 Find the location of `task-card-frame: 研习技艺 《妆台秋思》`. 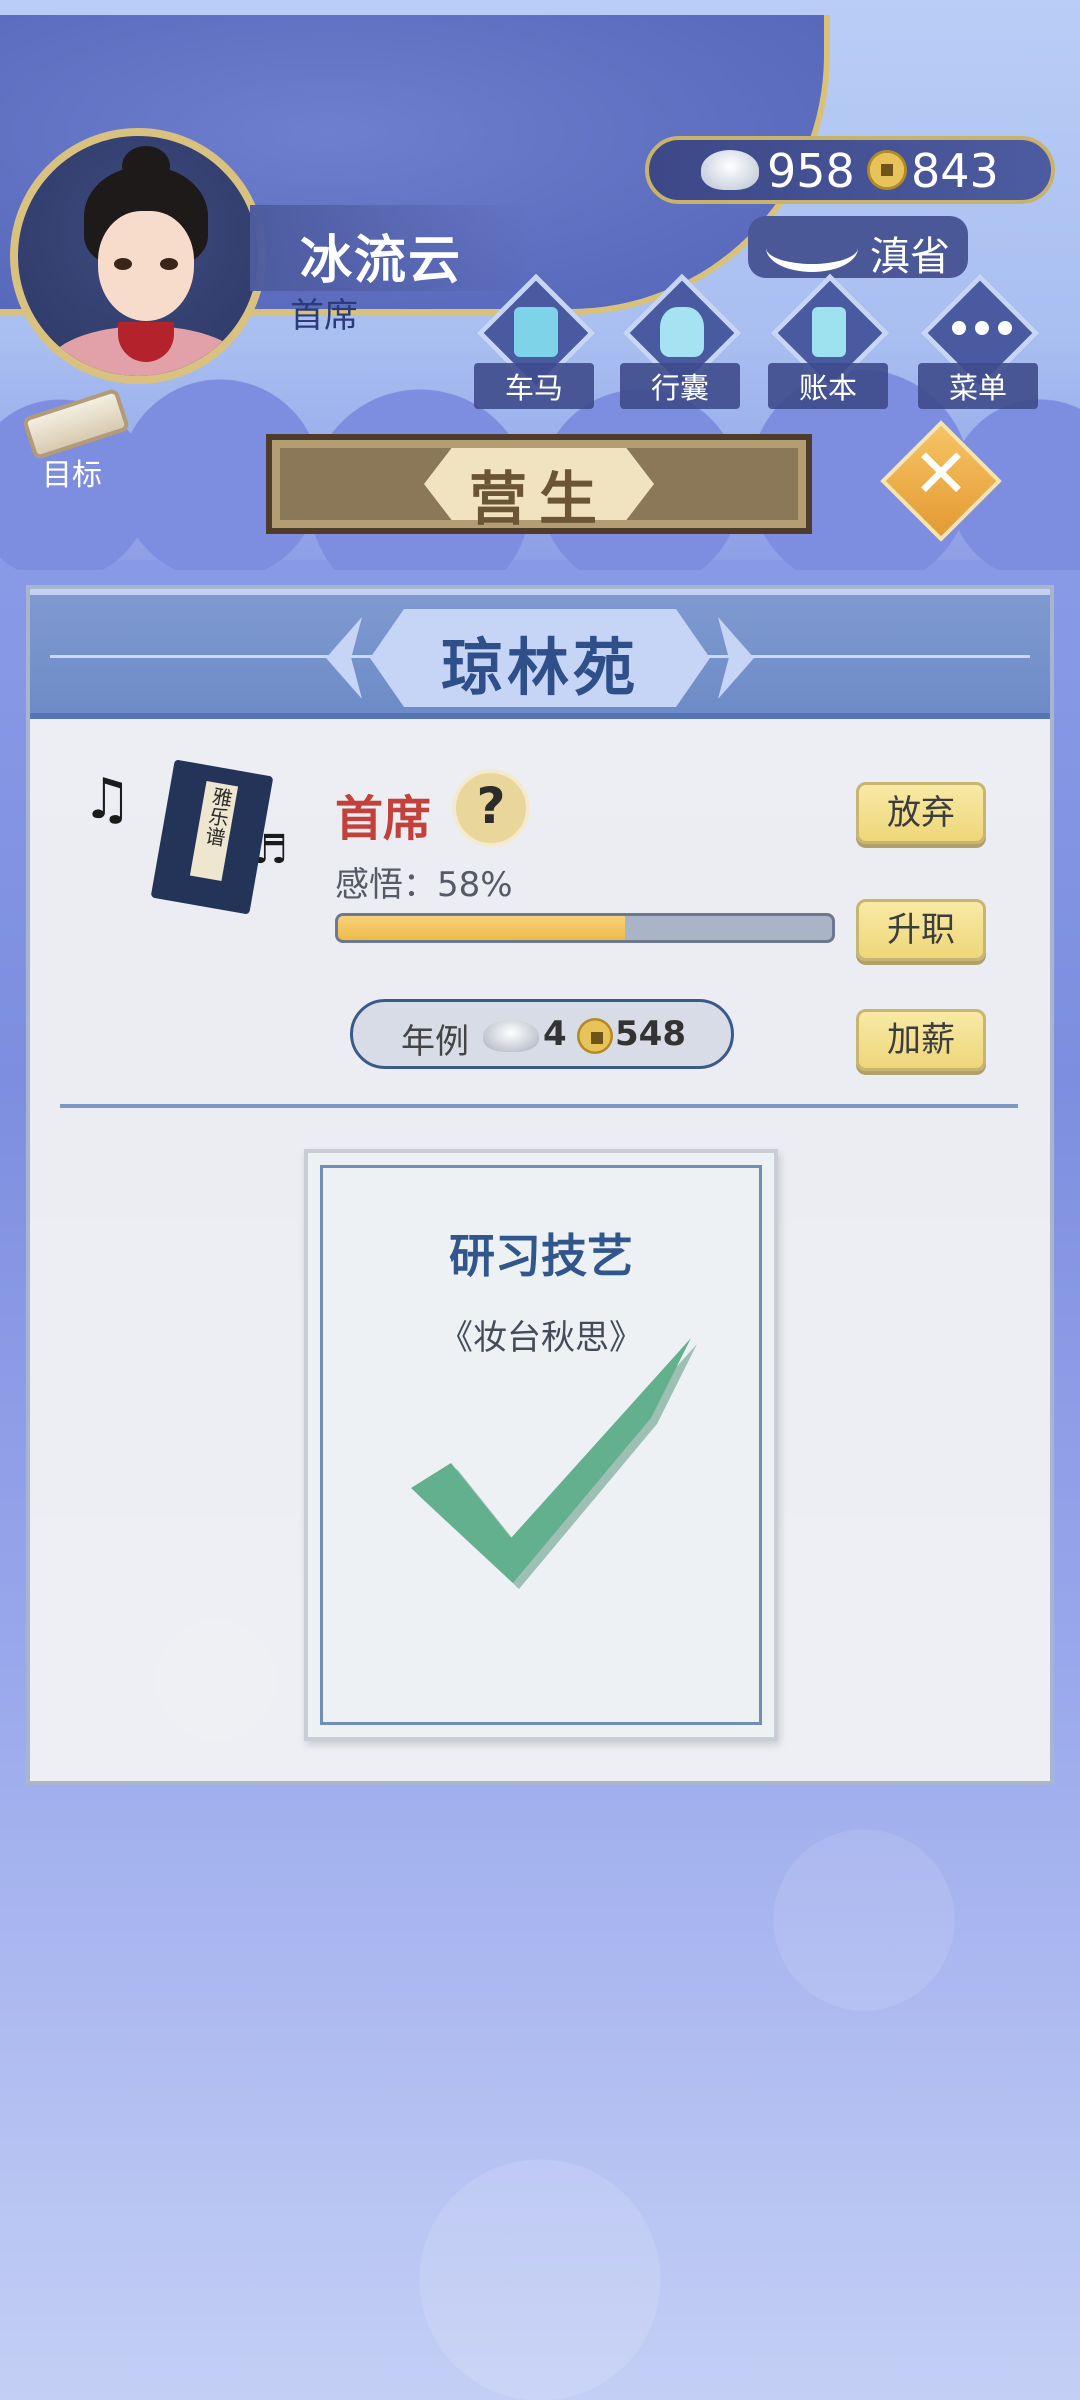

task-card-frame: 研习技艺 《妆台秋思》 is located at coordinates (541, 1445).